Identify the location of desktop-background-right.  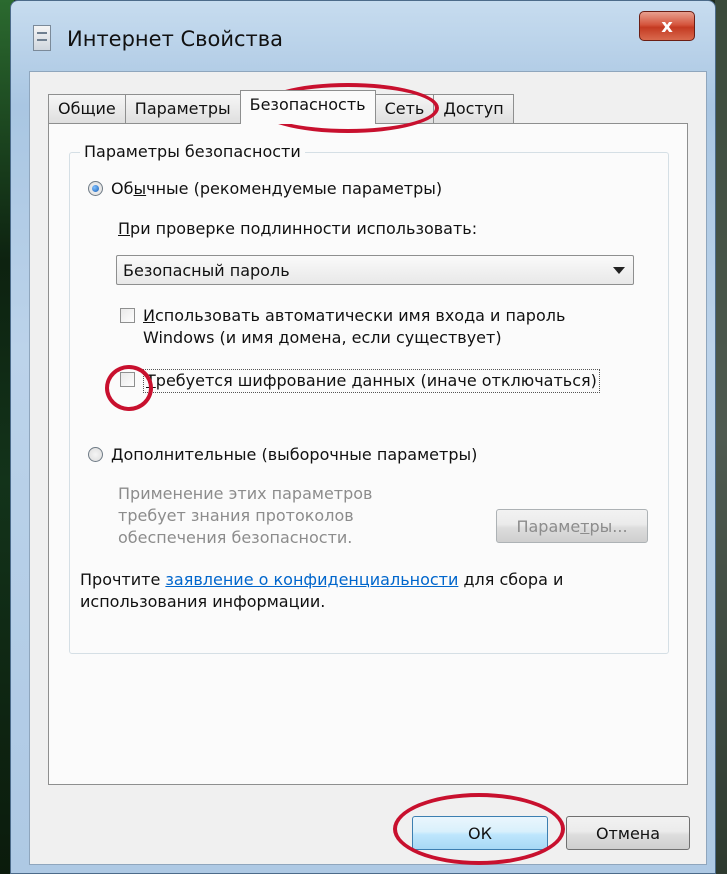
(721, 437).